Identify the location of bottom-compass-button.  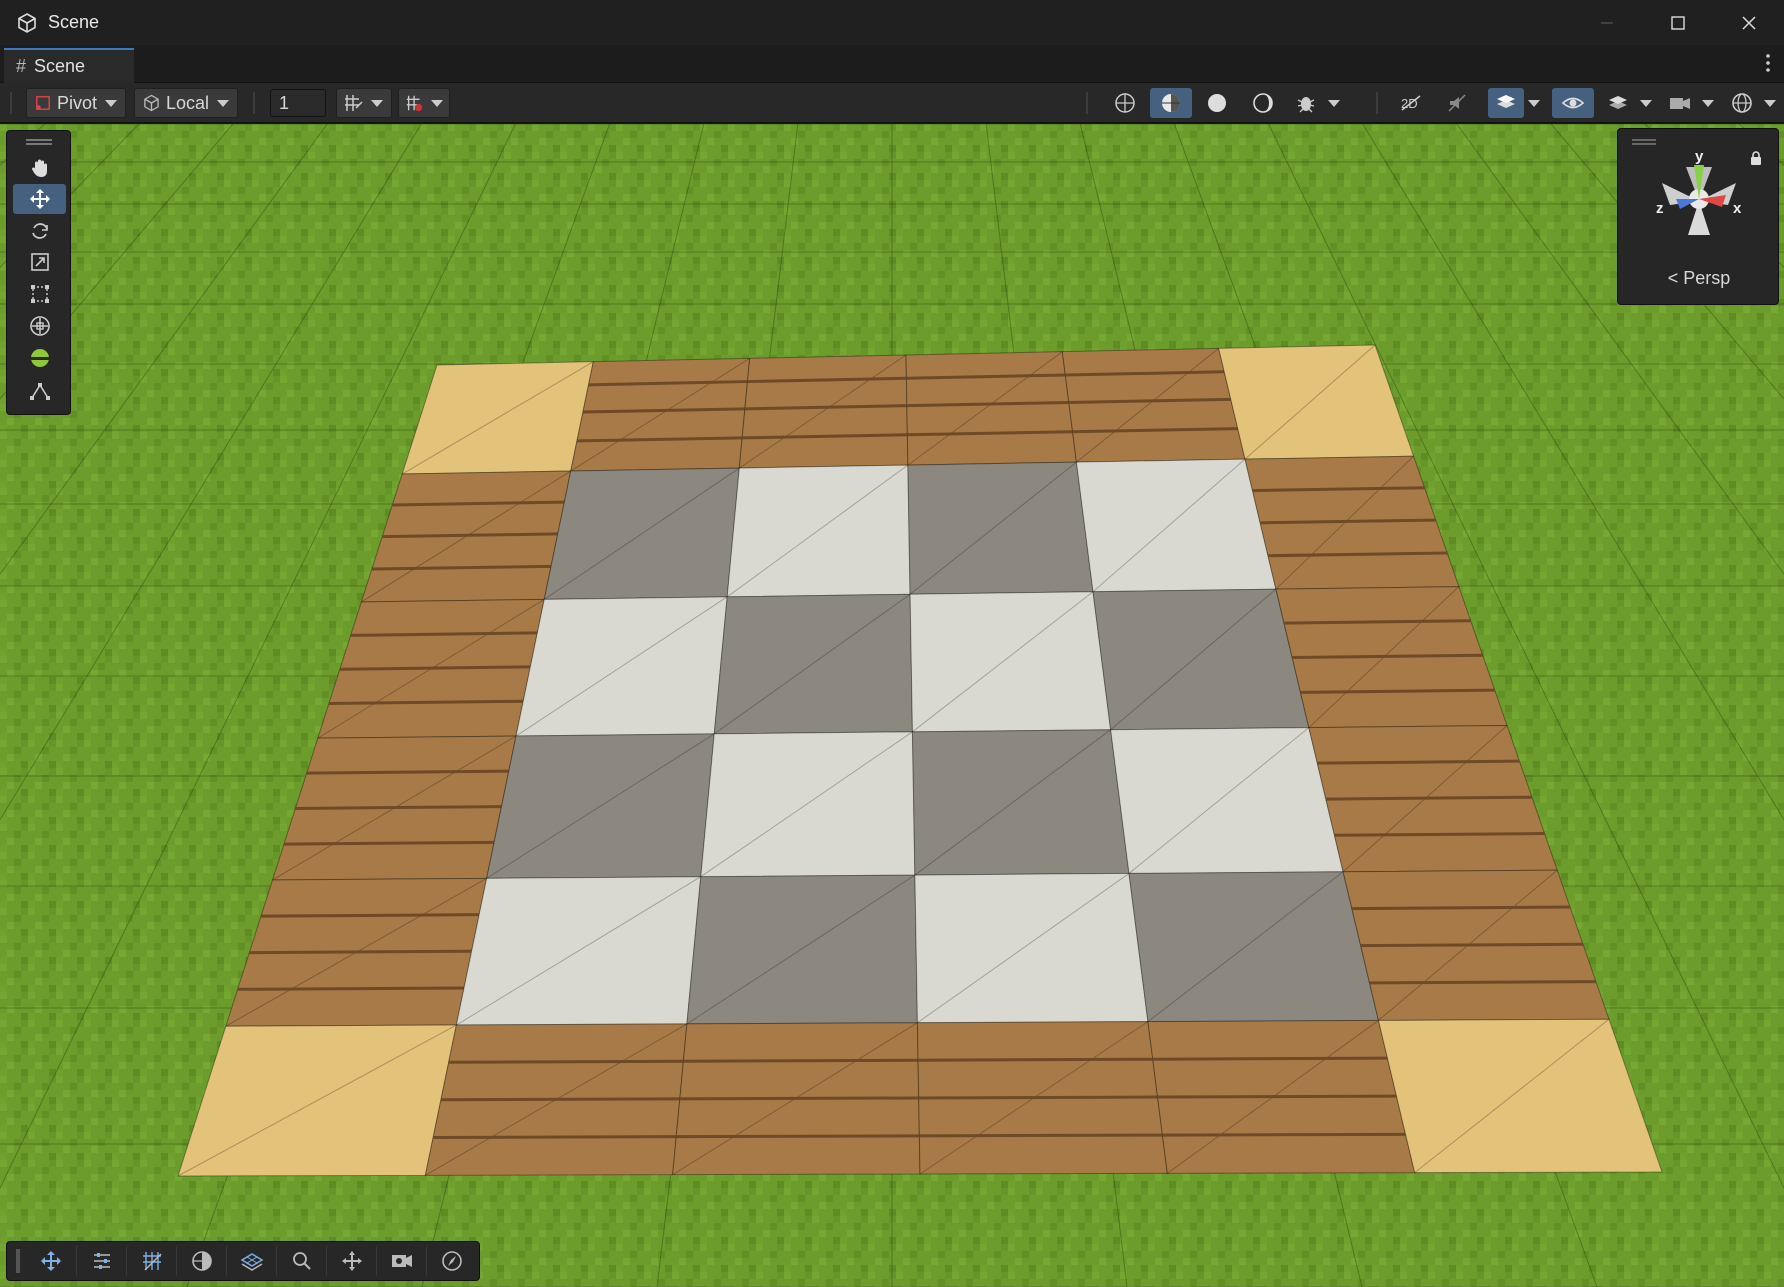
(451, 1261).